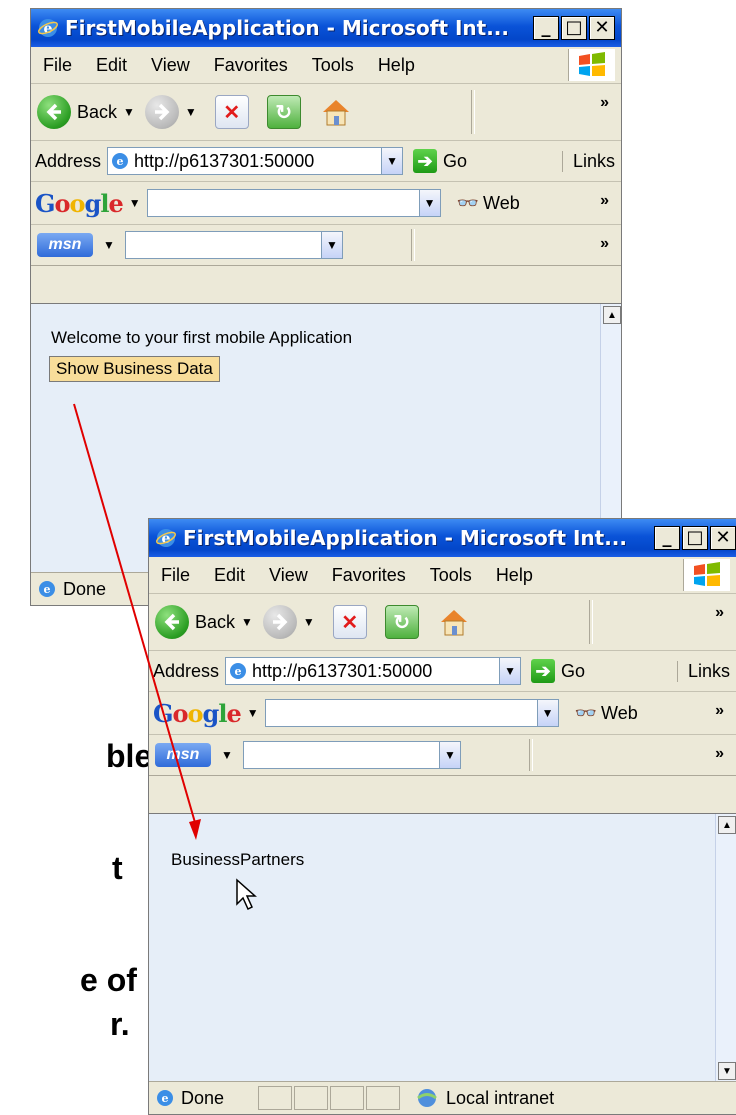 Image resolution: width=736 pixels, height=1115 pixels. I want to click on welcome-text: Welcome to your first mobile Application, so click(202, 337).